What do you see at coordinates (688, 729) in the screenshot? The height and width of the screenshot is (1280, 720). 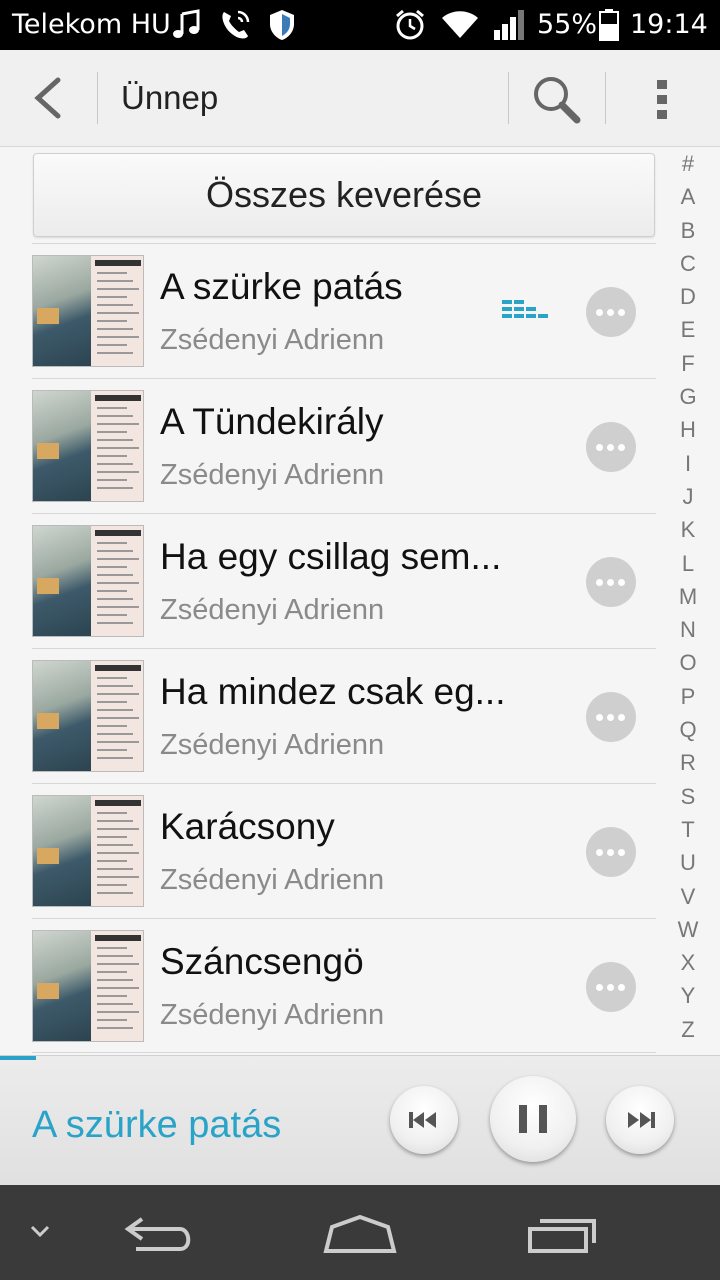 I see `alphabet-index-letter: Q` at bounding box center [688, 729].